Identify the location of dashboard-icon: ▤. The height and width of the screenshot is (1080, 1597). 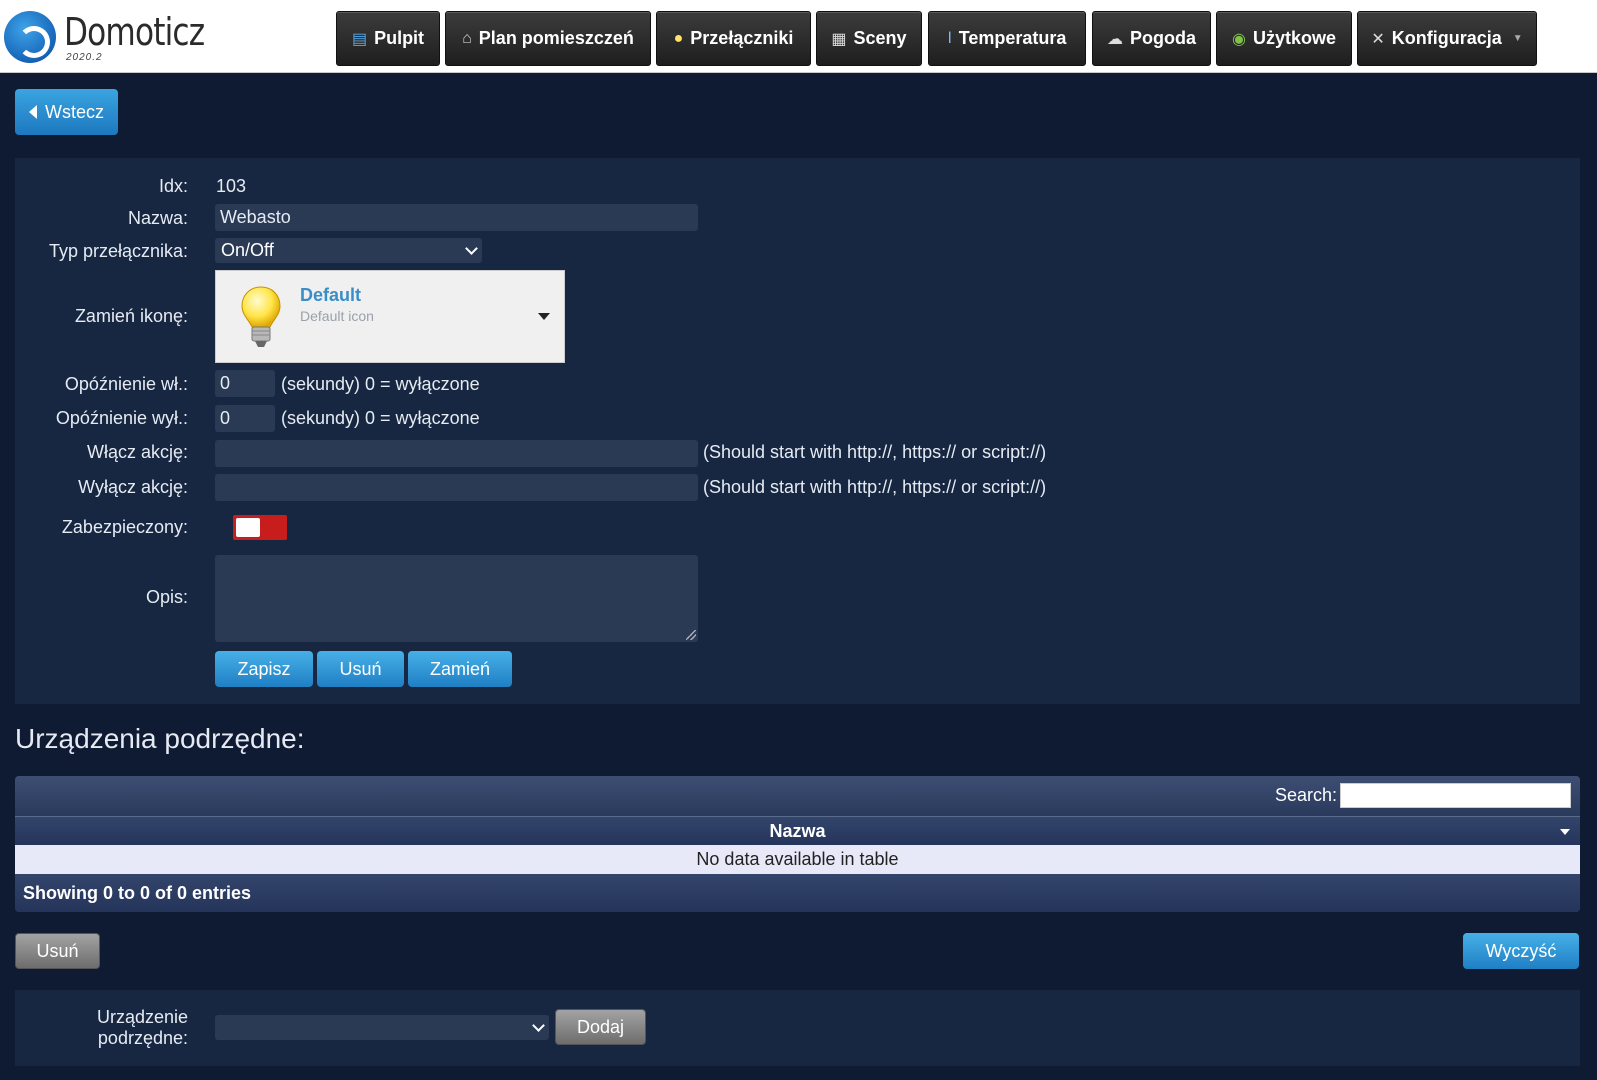
(359, 39).